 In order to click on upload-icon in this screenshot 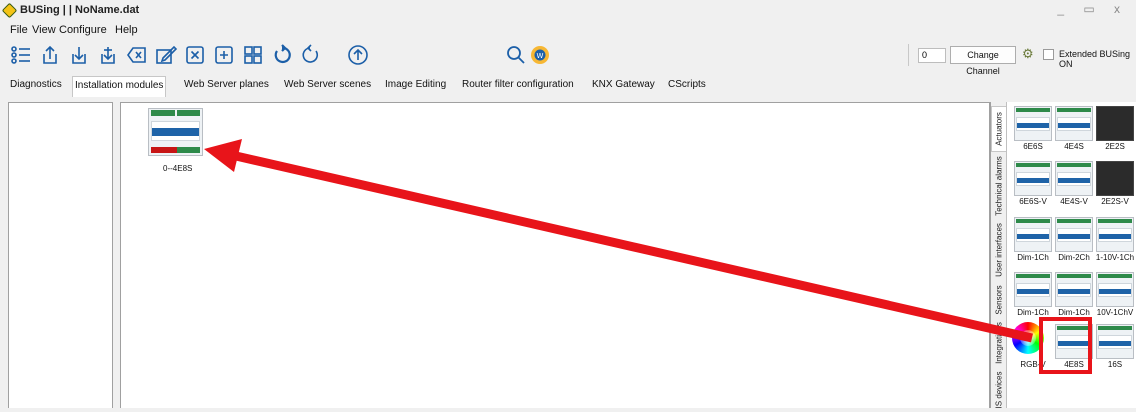, I will do `click(50, 55)`.